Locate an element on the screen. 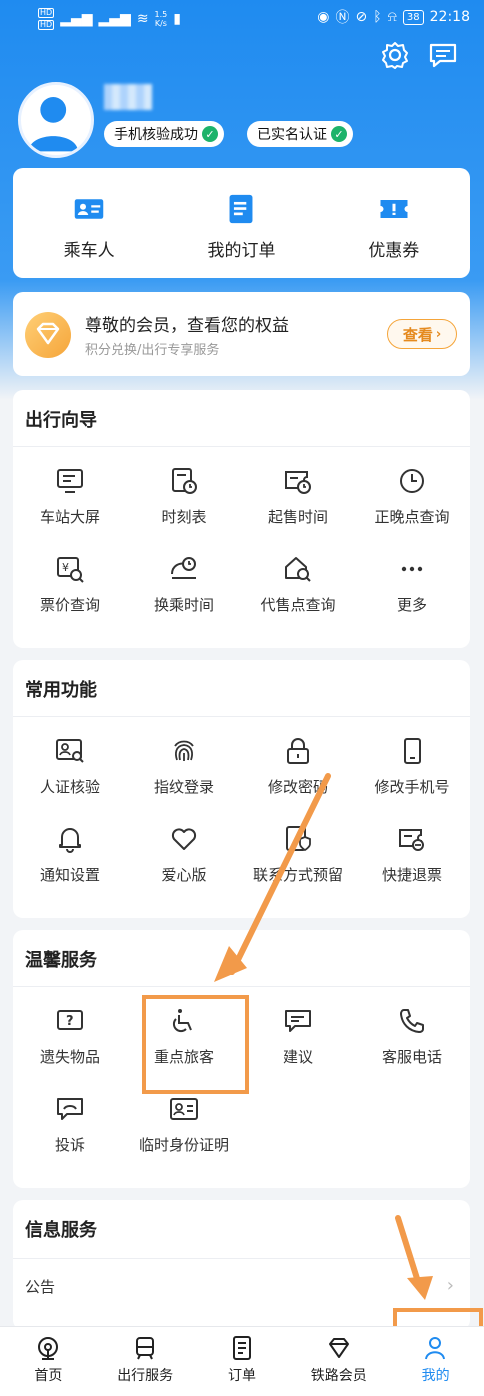 The width and height of the screenshot is (484, 1396). membership-card: 尊敬的会员，查看您的权益 积分兑换/出行专享服务 查看 › is located at coordinates (241, 334).